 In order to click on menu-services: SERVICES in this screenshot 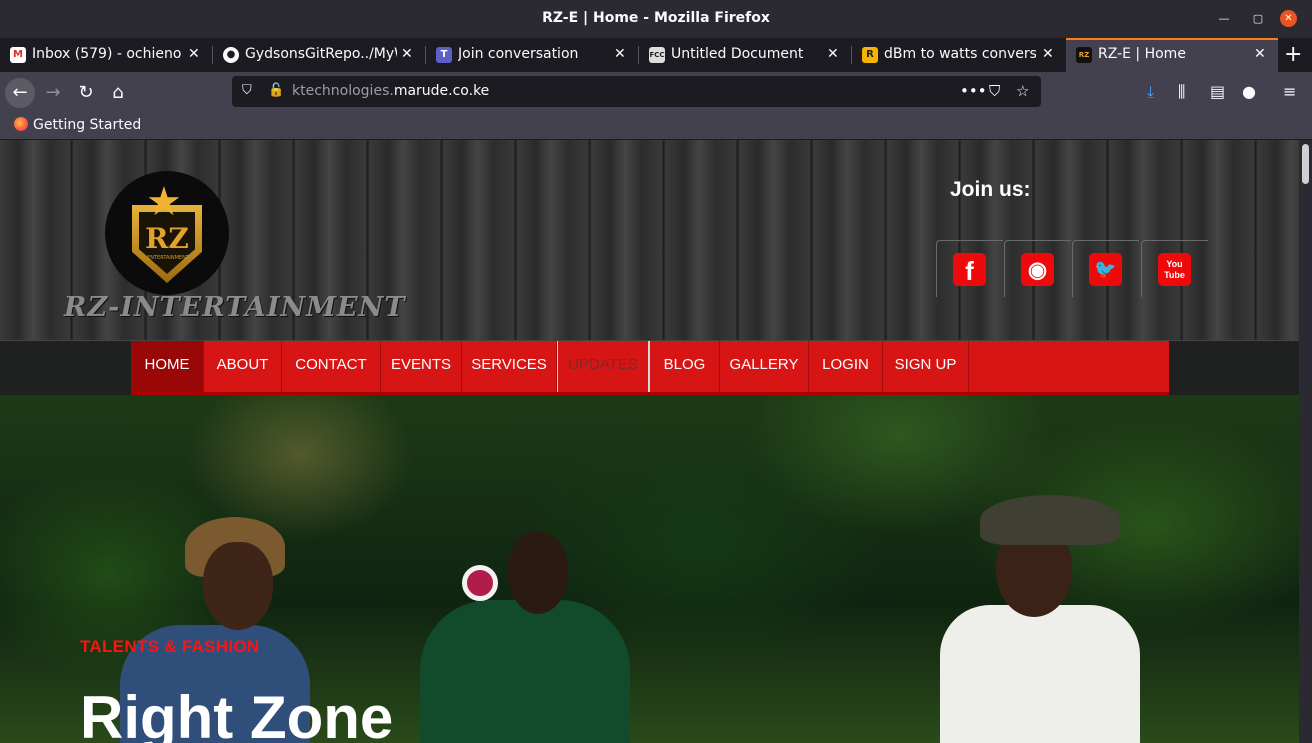, I will do `click(509, 366)`.